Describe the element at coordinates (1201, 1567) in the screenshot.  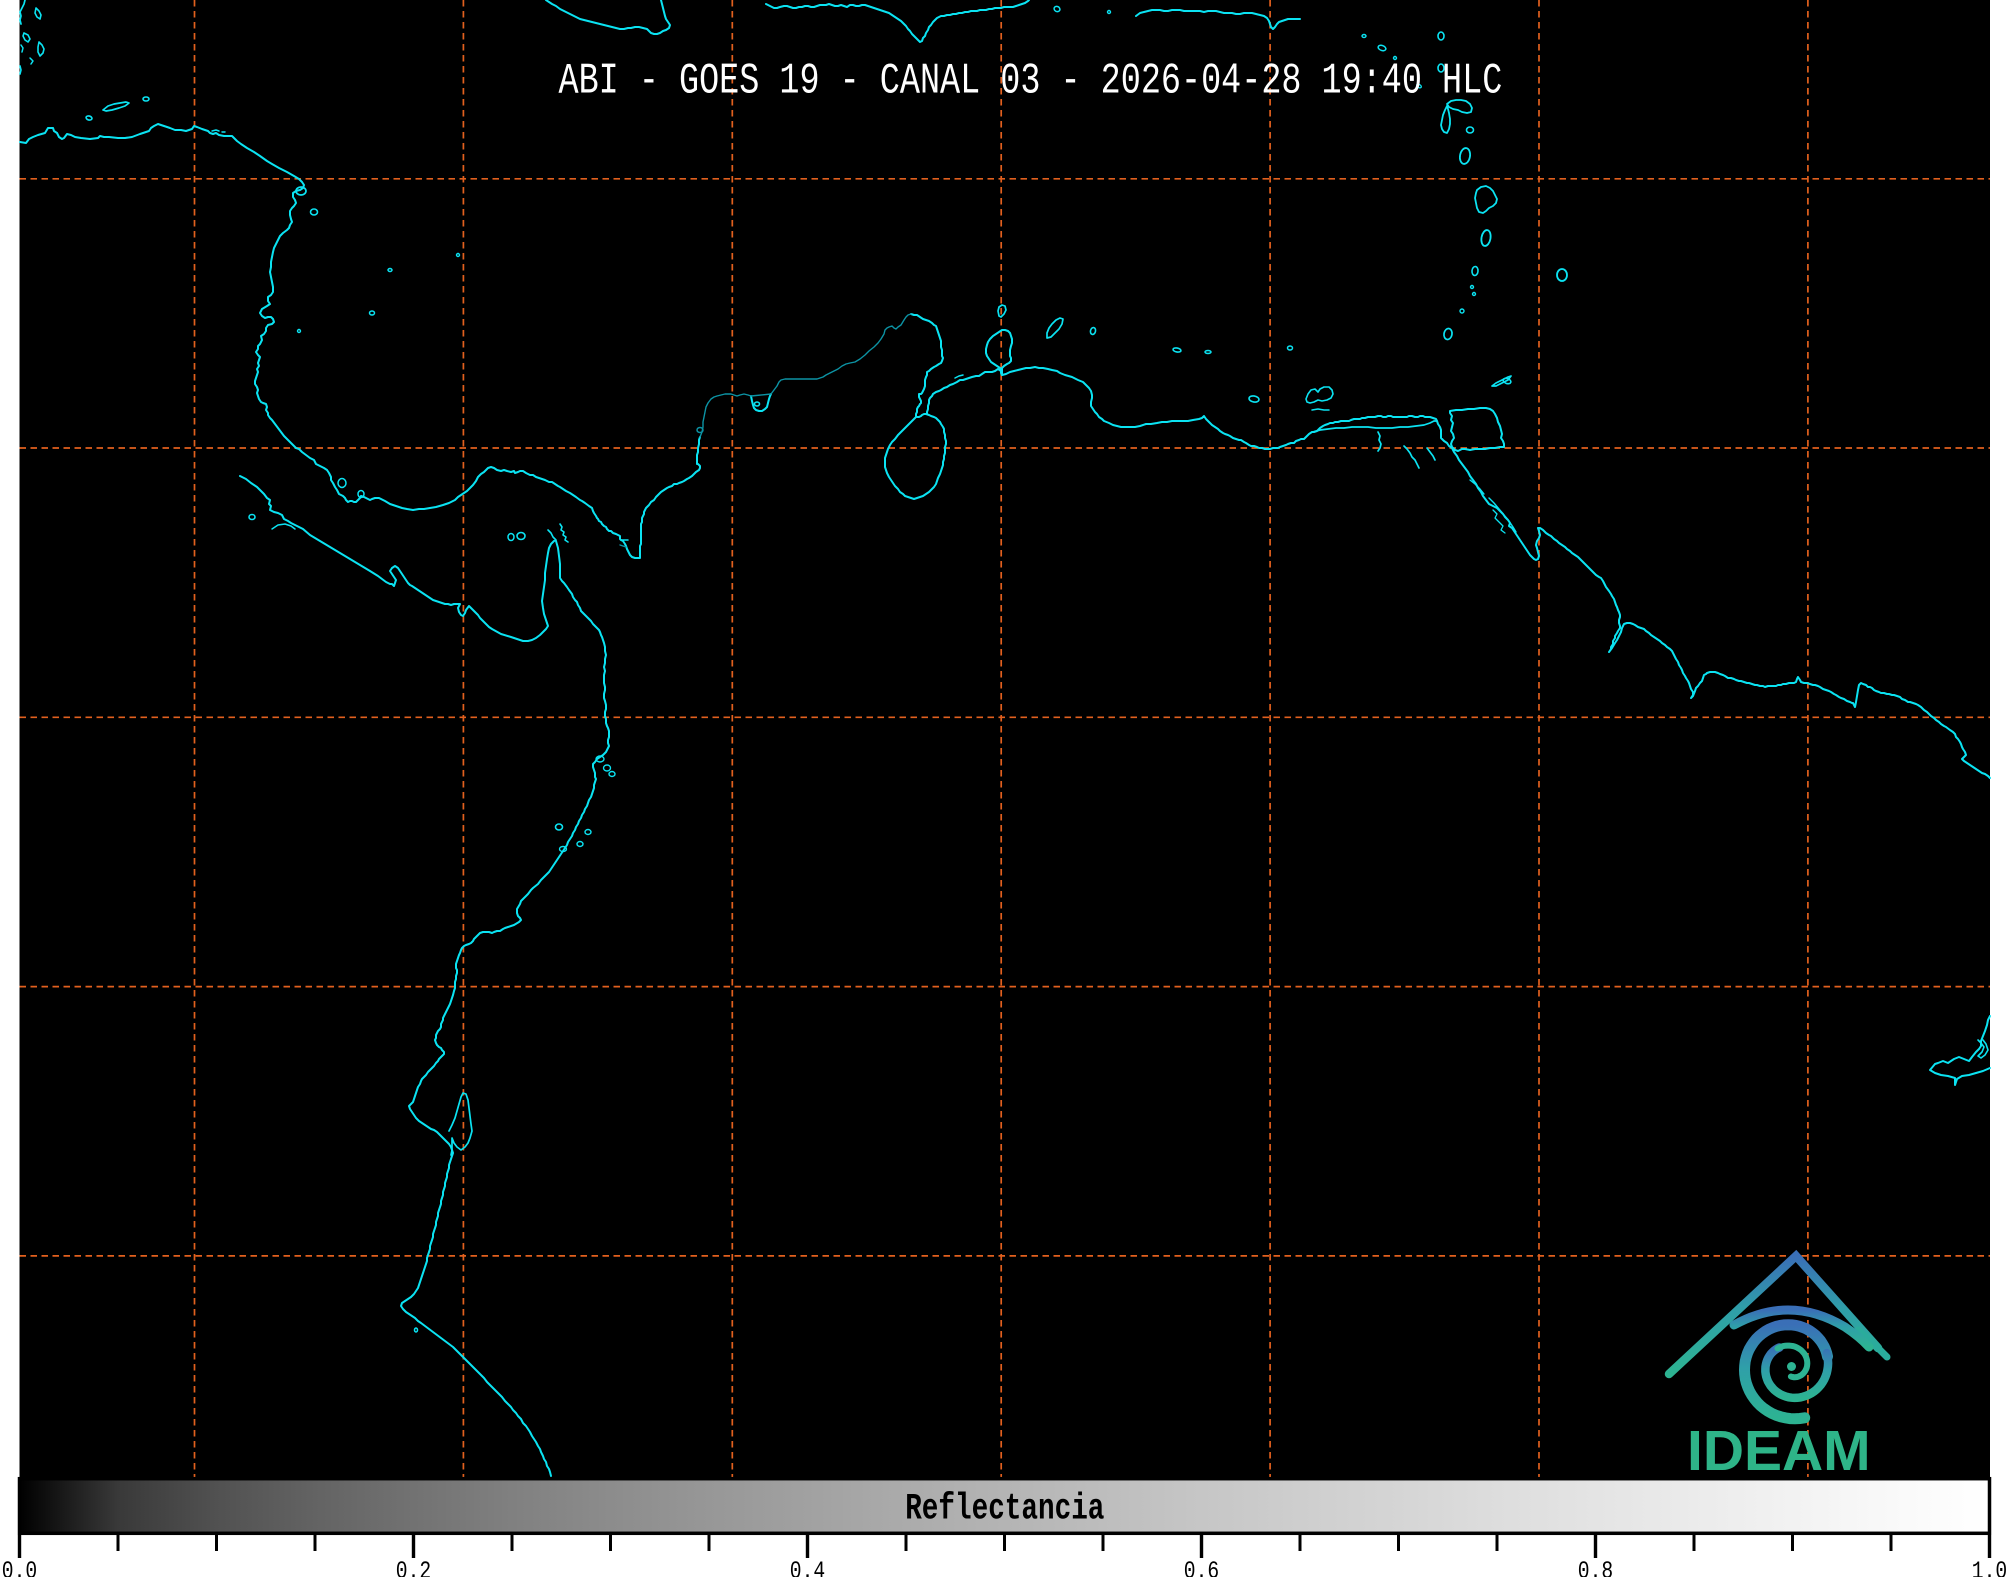
I see `svg-text: 0.6` at that location.